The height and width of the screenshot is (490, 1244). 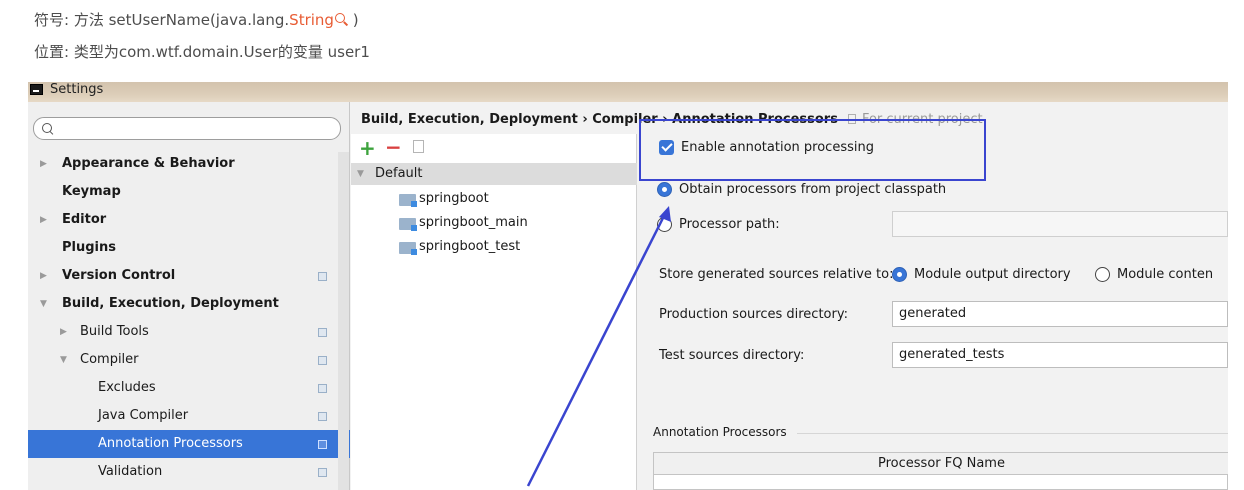 I want to click on sidebar-item-editor: ▶ Editor, so click(x=189, y=220).